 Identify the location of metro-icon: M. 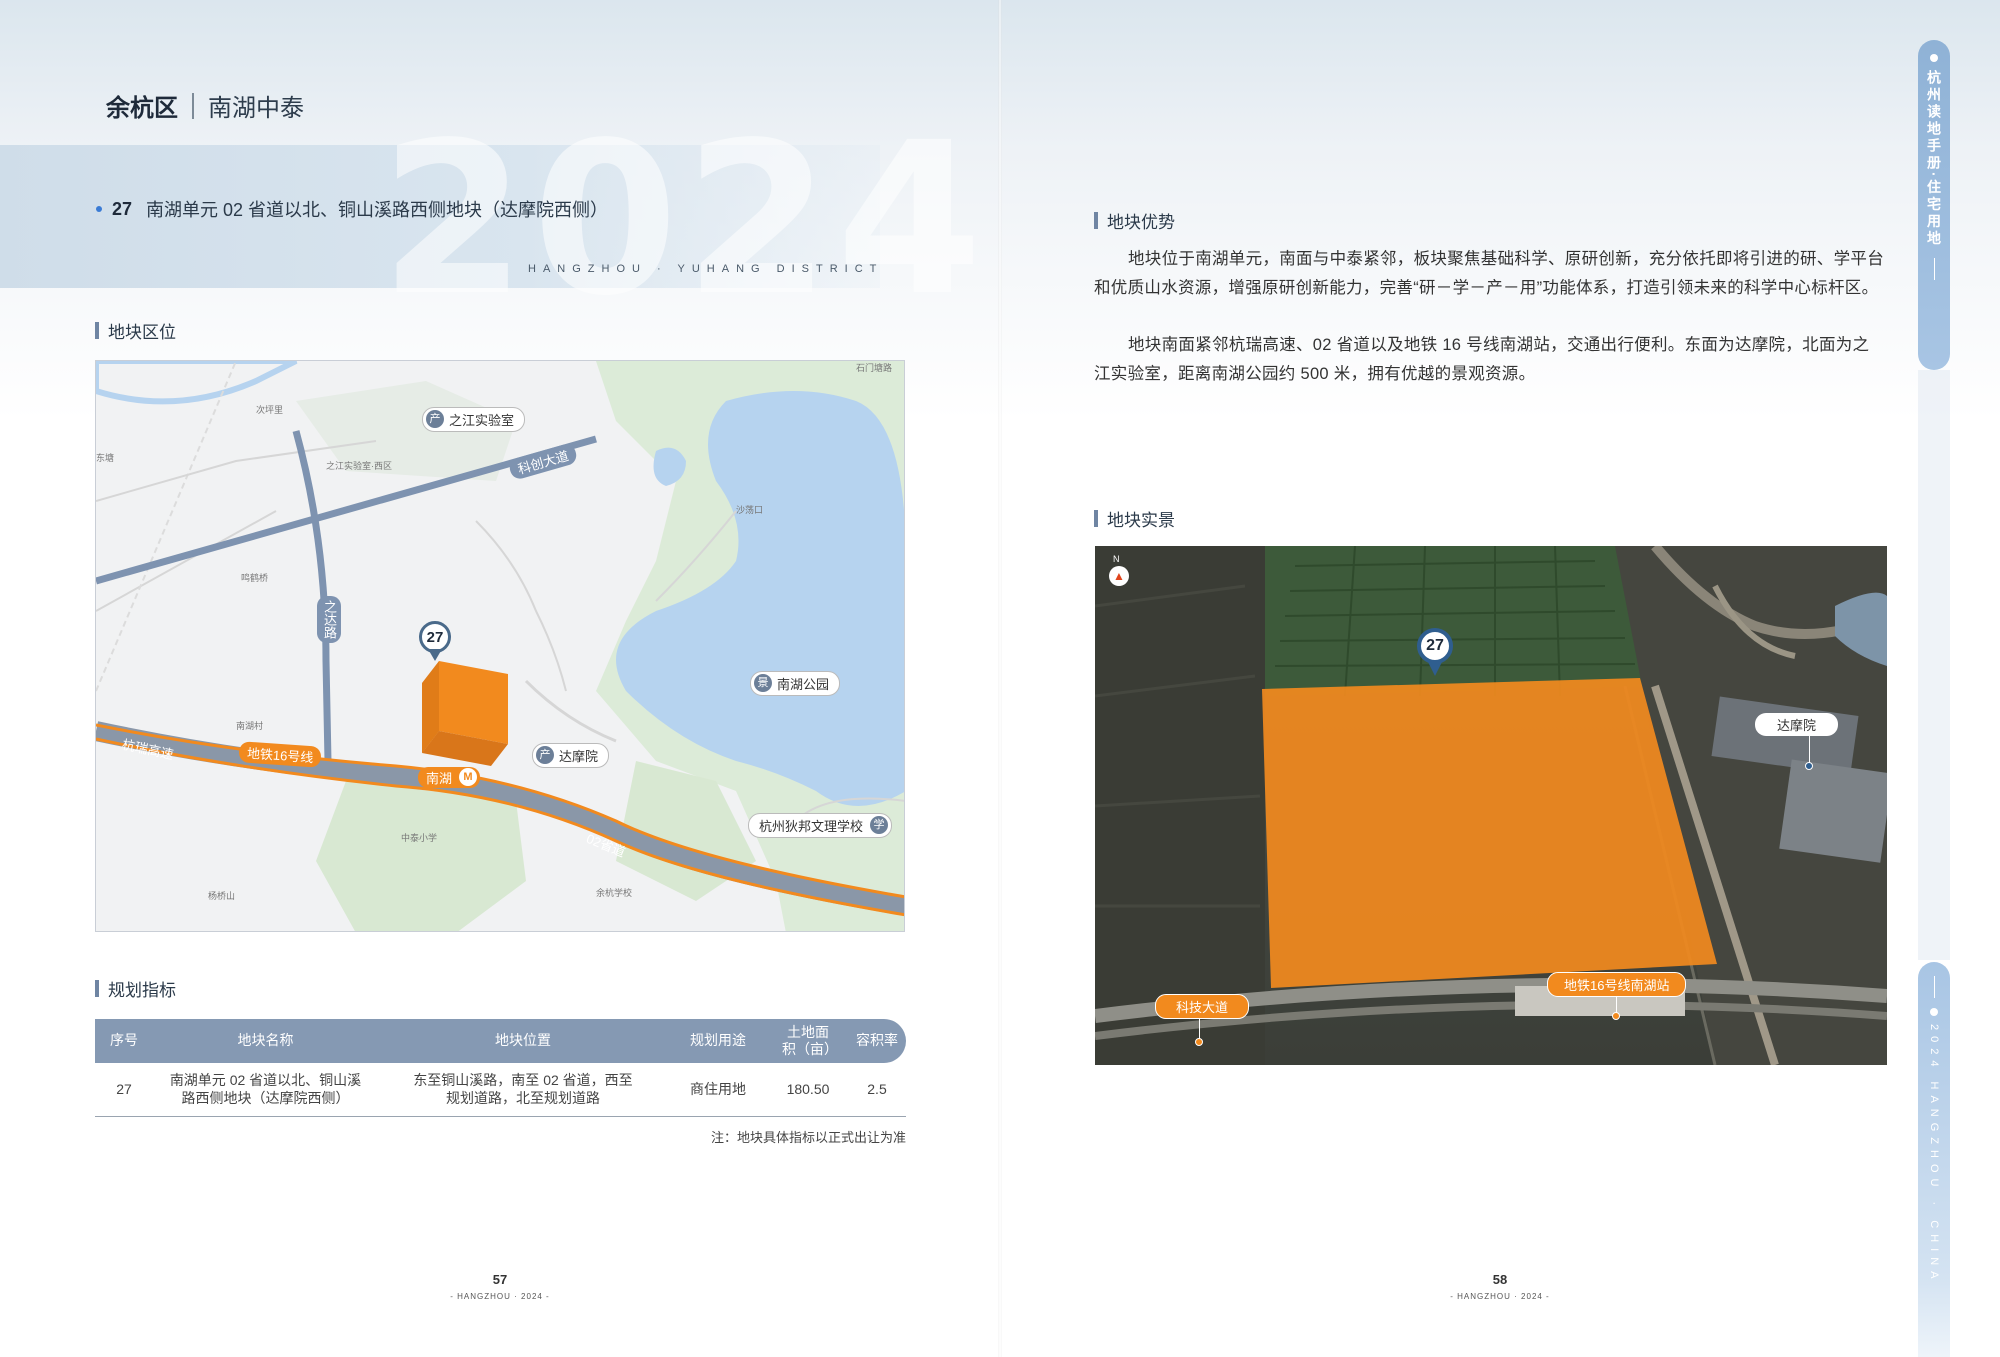
(468, 777).